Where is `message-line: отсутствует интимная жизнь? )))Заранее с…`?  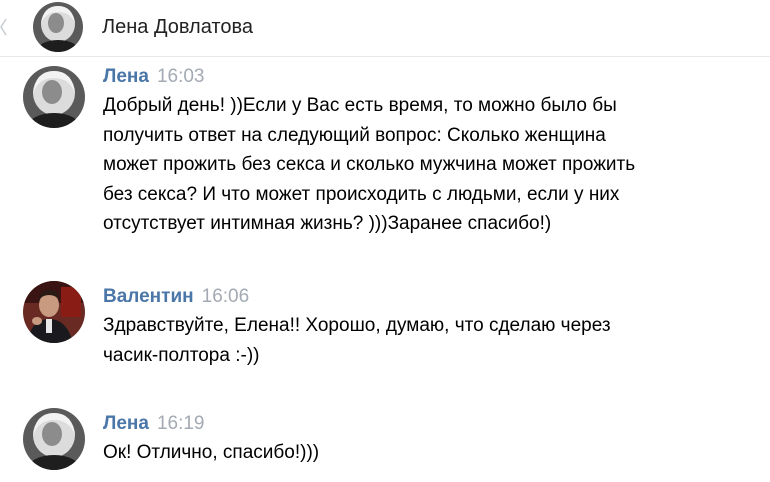 message-line: отсутствует интимная жизнь? )))Заранее с… is located at coordinates (327, 223).